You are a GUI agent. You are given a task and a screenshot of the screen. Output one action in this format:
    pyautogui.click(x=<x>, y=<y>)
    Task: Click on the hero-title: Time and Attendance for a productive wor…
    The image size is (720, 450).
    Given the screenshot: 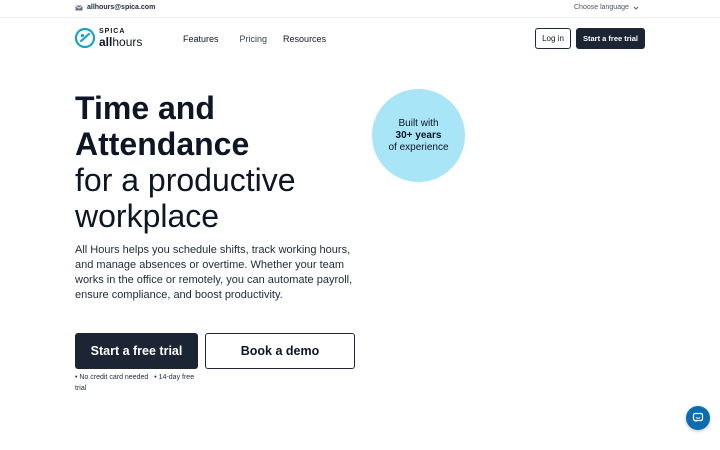 What is the action you would take?
    pyautogui.click(x=225, y=162)
    